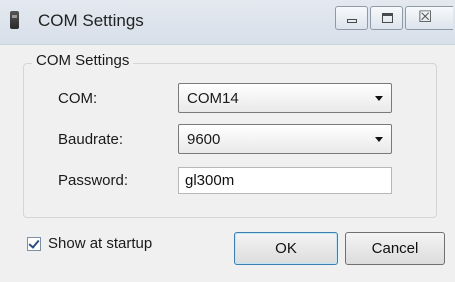 The width and height of the screenshot is (455, 282). I want to click on minimize-icon, so click(352, 21).